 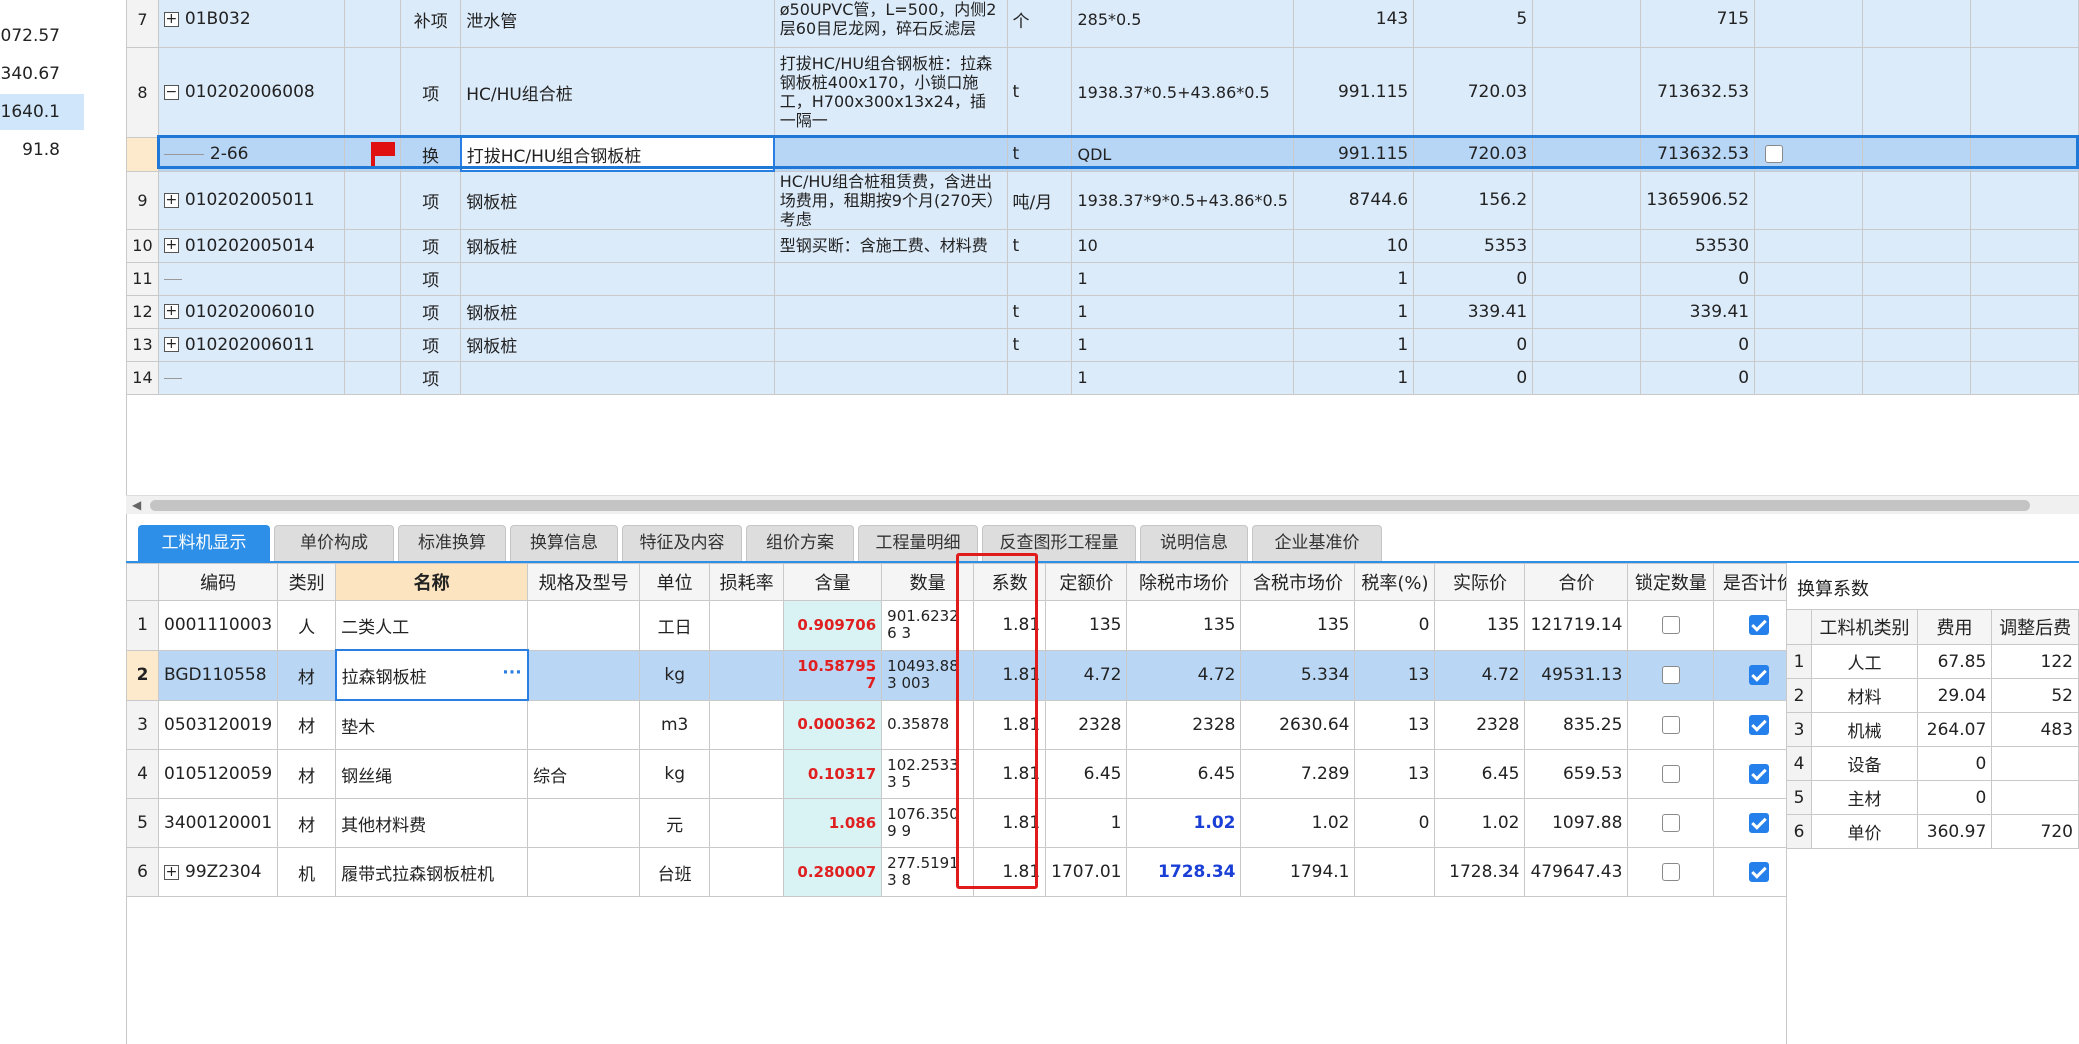 What do you see at coordinates (1353, 245) in the screenshot?
I see `quantity-cell: 10` at bounding box center [1353, 245].